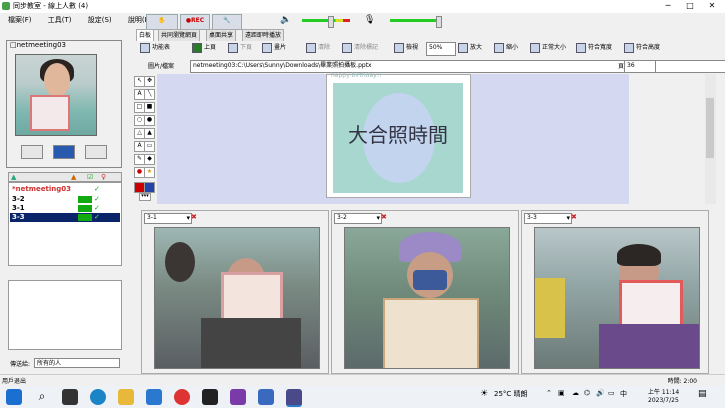 The width and height of the screenshot is (725, 408). I want to click on self-video-label: □netmeeting03, so click(38, 45).